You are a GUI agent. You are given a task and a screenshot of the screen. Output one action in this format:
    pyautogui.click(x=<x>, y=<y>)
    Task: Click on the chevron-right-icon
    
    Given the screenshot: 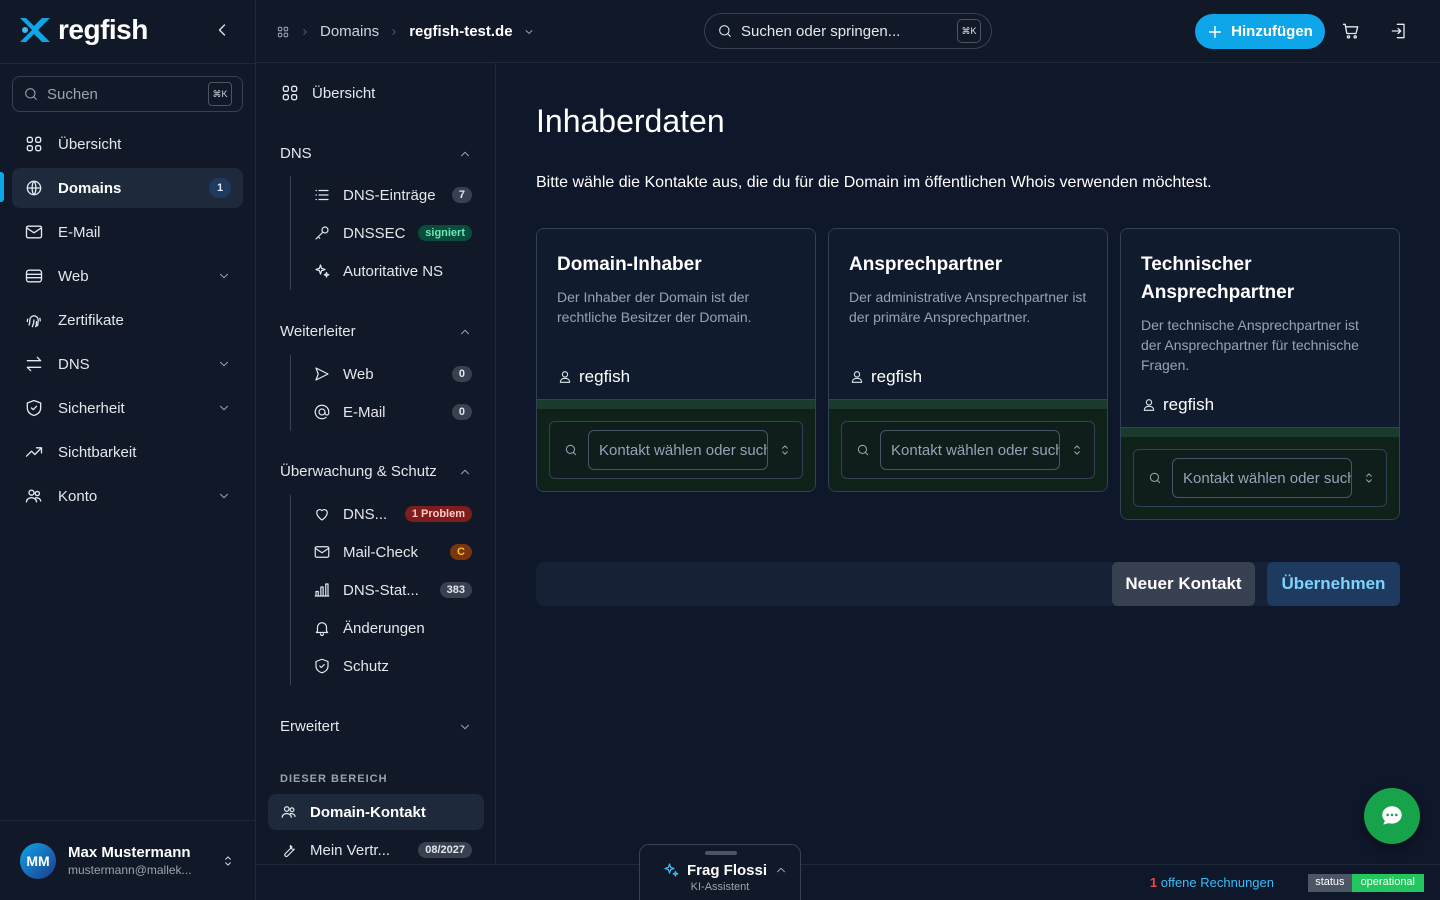 What is the action you would take?
    pyautogui.click(x=305, y=31)
    